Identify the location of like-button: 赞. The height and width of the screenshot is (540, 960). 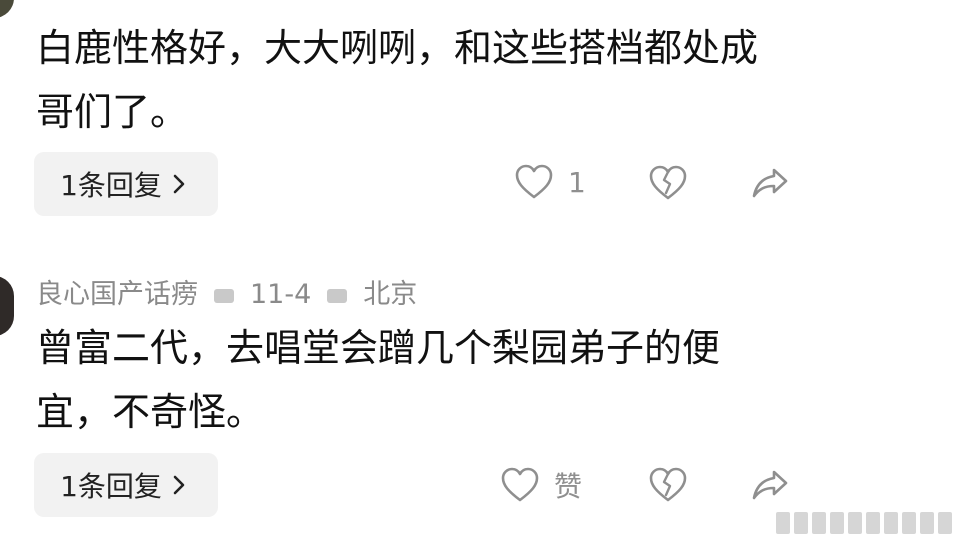
(541, 485).